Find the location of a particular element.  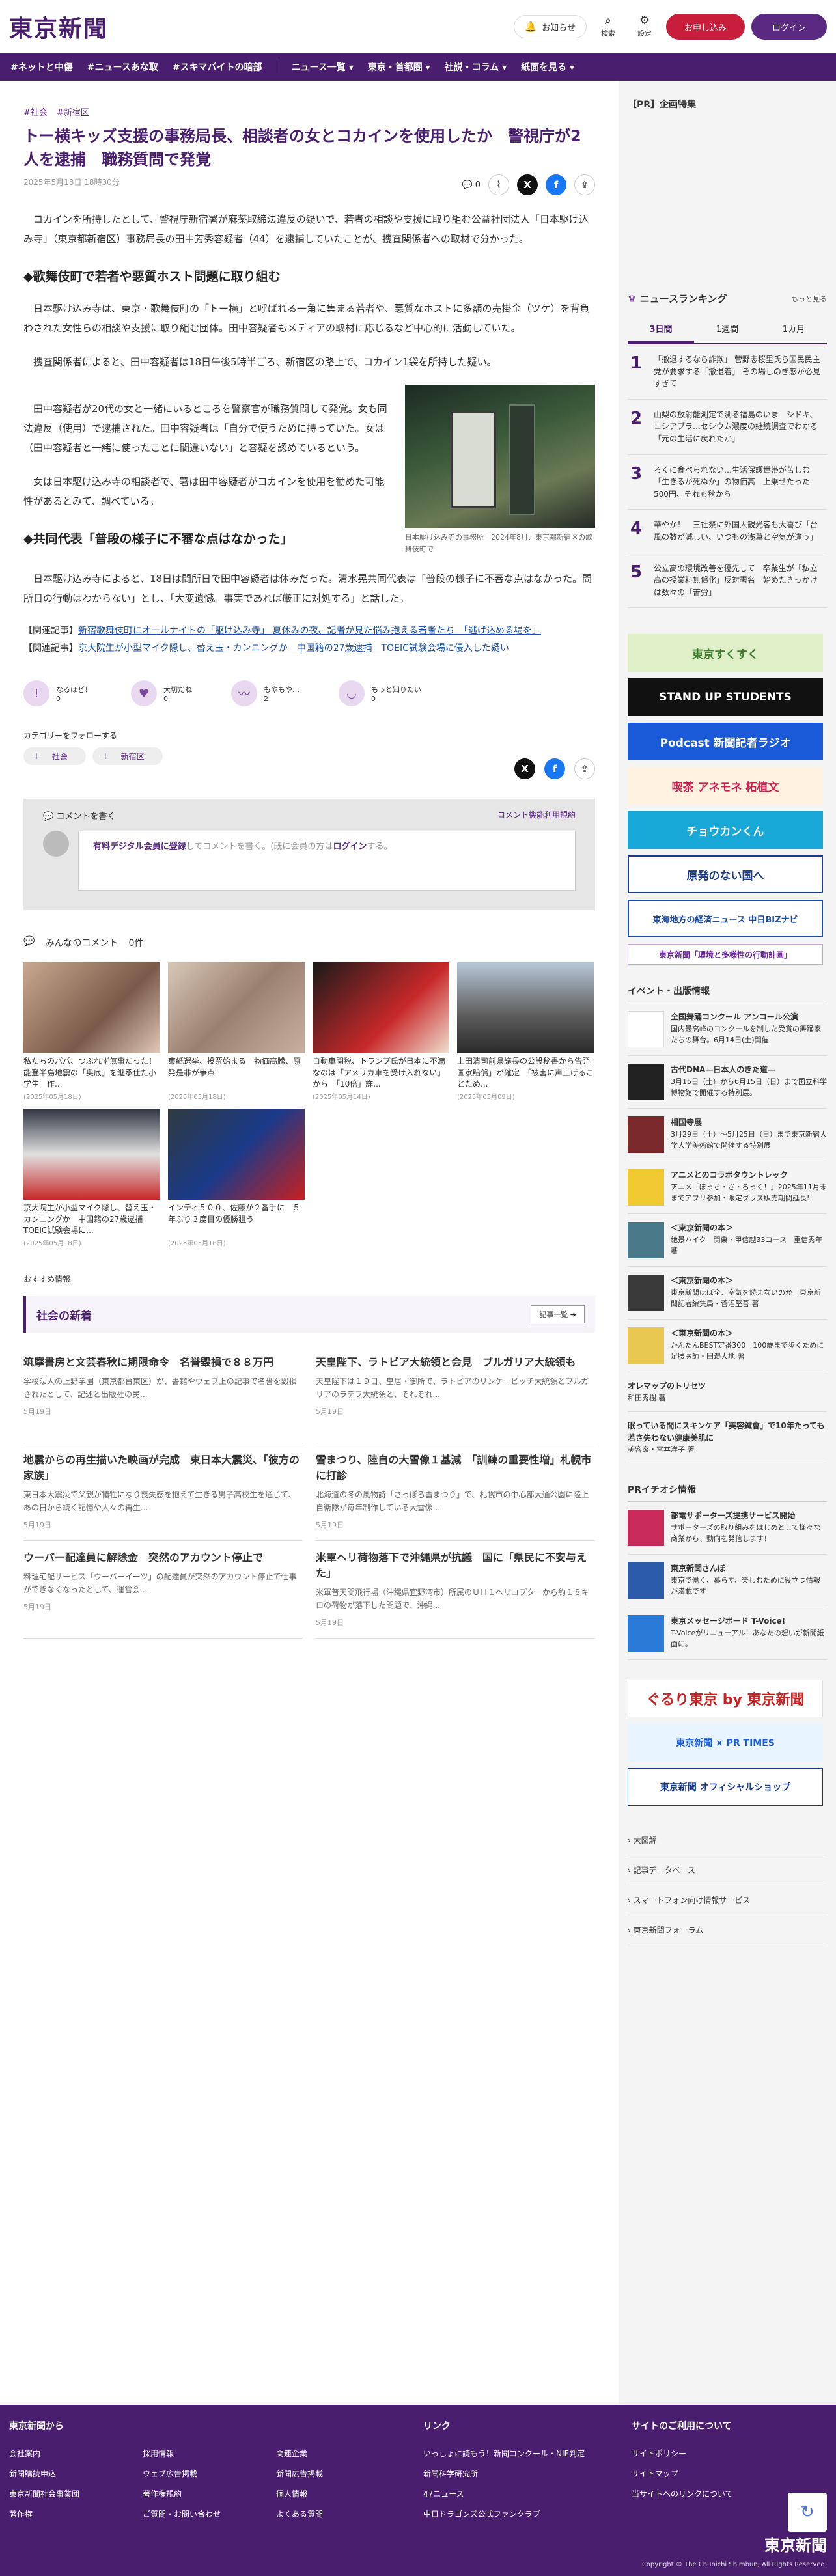

tab-3days: 3日間 is located at coordinates (661, 329).